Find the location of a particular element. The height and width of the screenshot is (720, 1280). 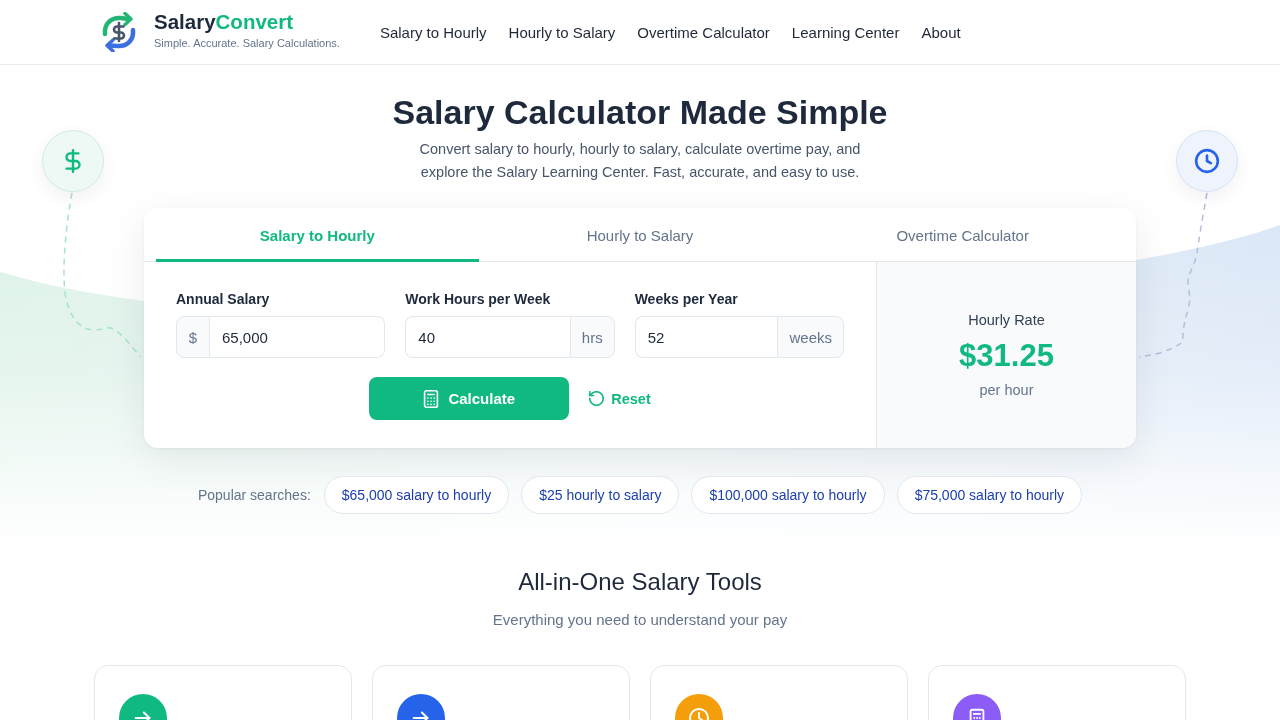

logo-icon is located at coordinates (119, 32).